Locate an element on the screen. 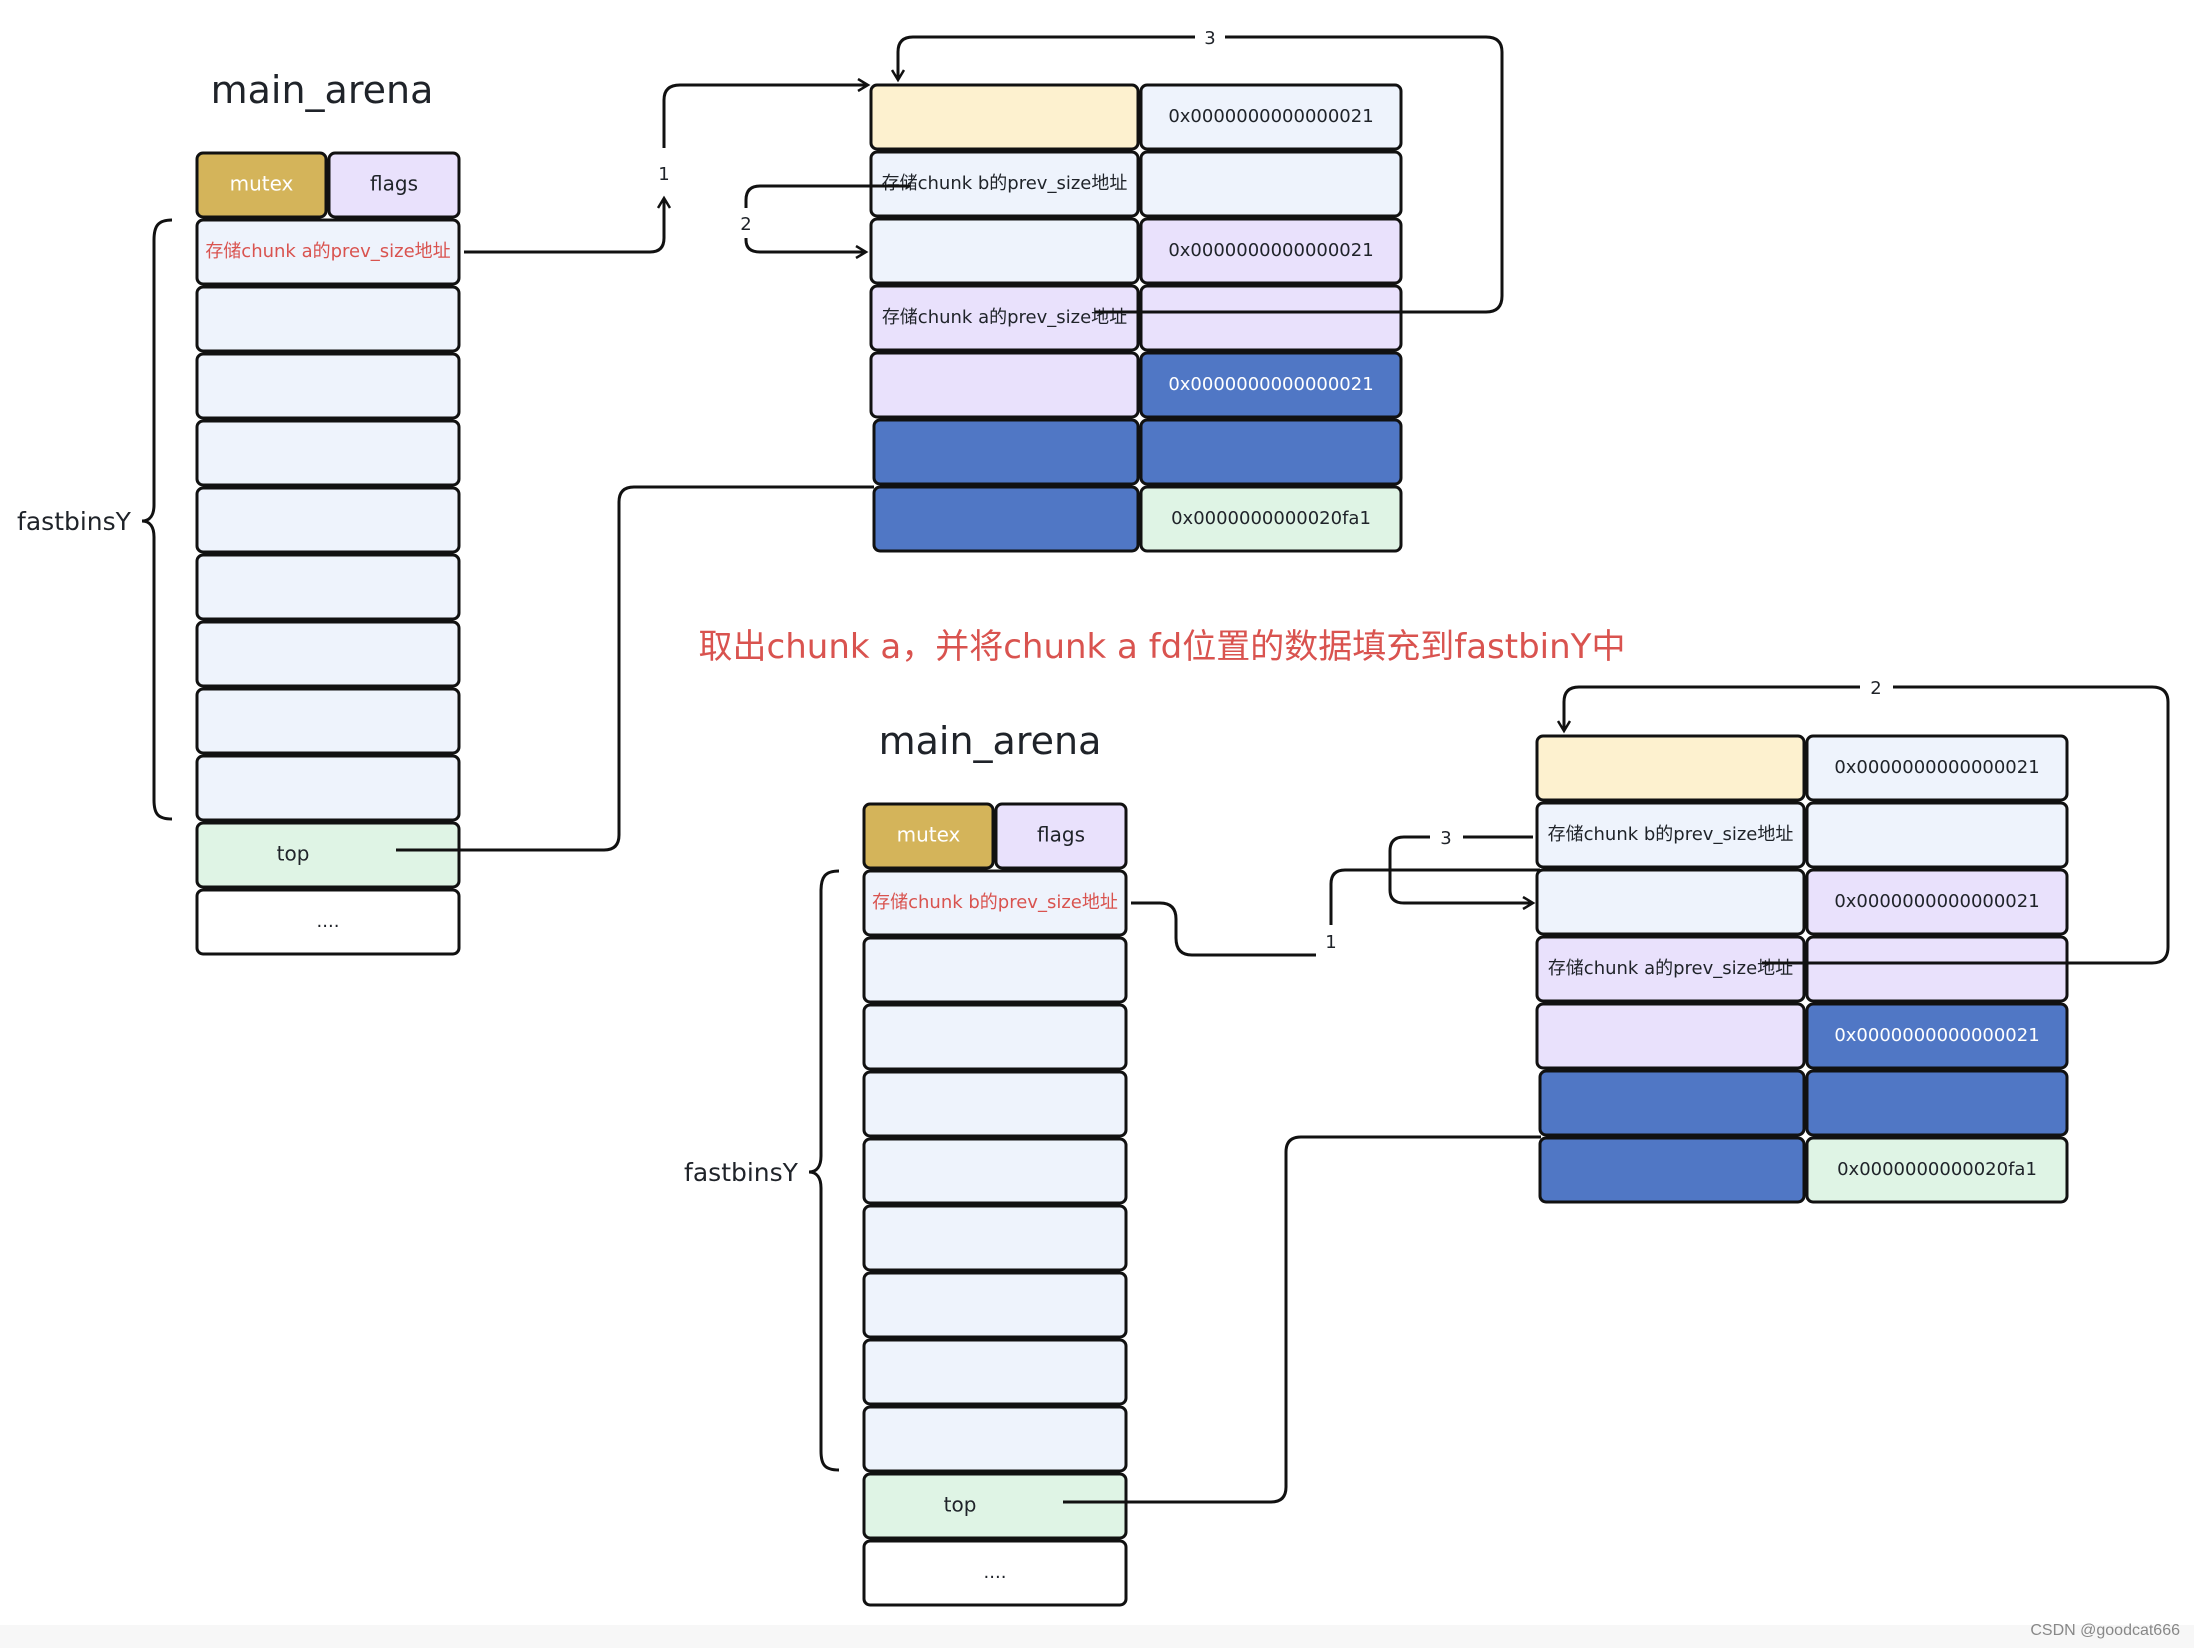  arrow-2-left is located at coordinates (1712, 708).